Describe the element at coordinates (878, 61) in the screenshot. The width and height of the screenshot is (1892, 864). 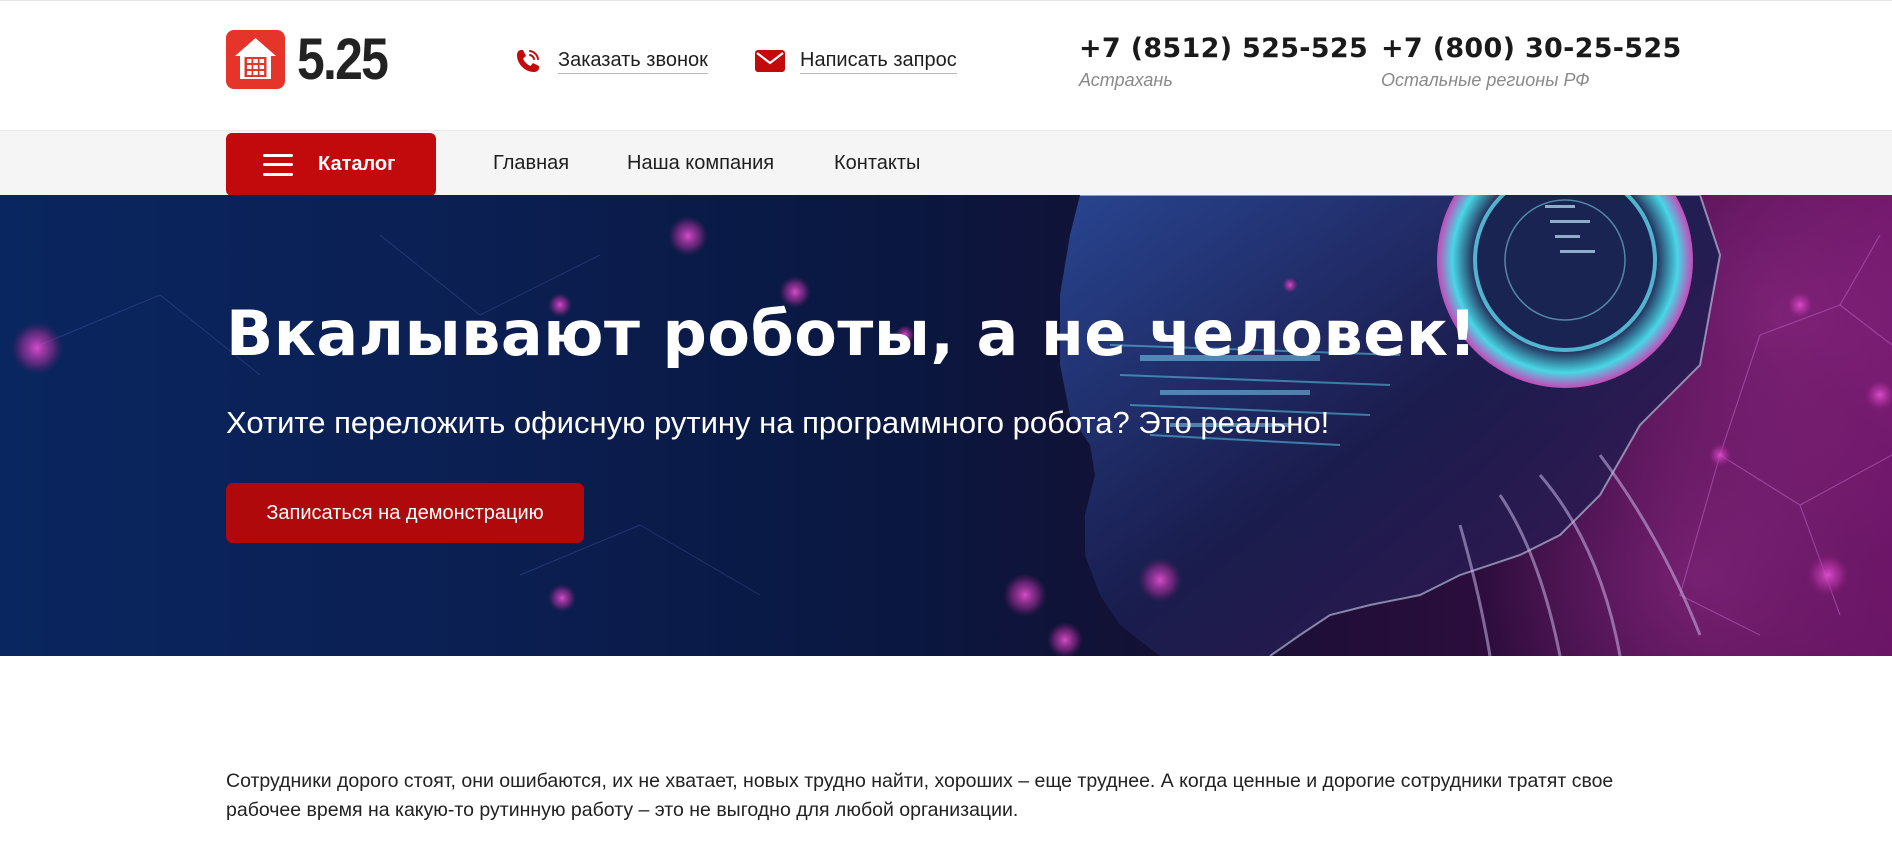
I see `request-label: Написать запрос` at that location.